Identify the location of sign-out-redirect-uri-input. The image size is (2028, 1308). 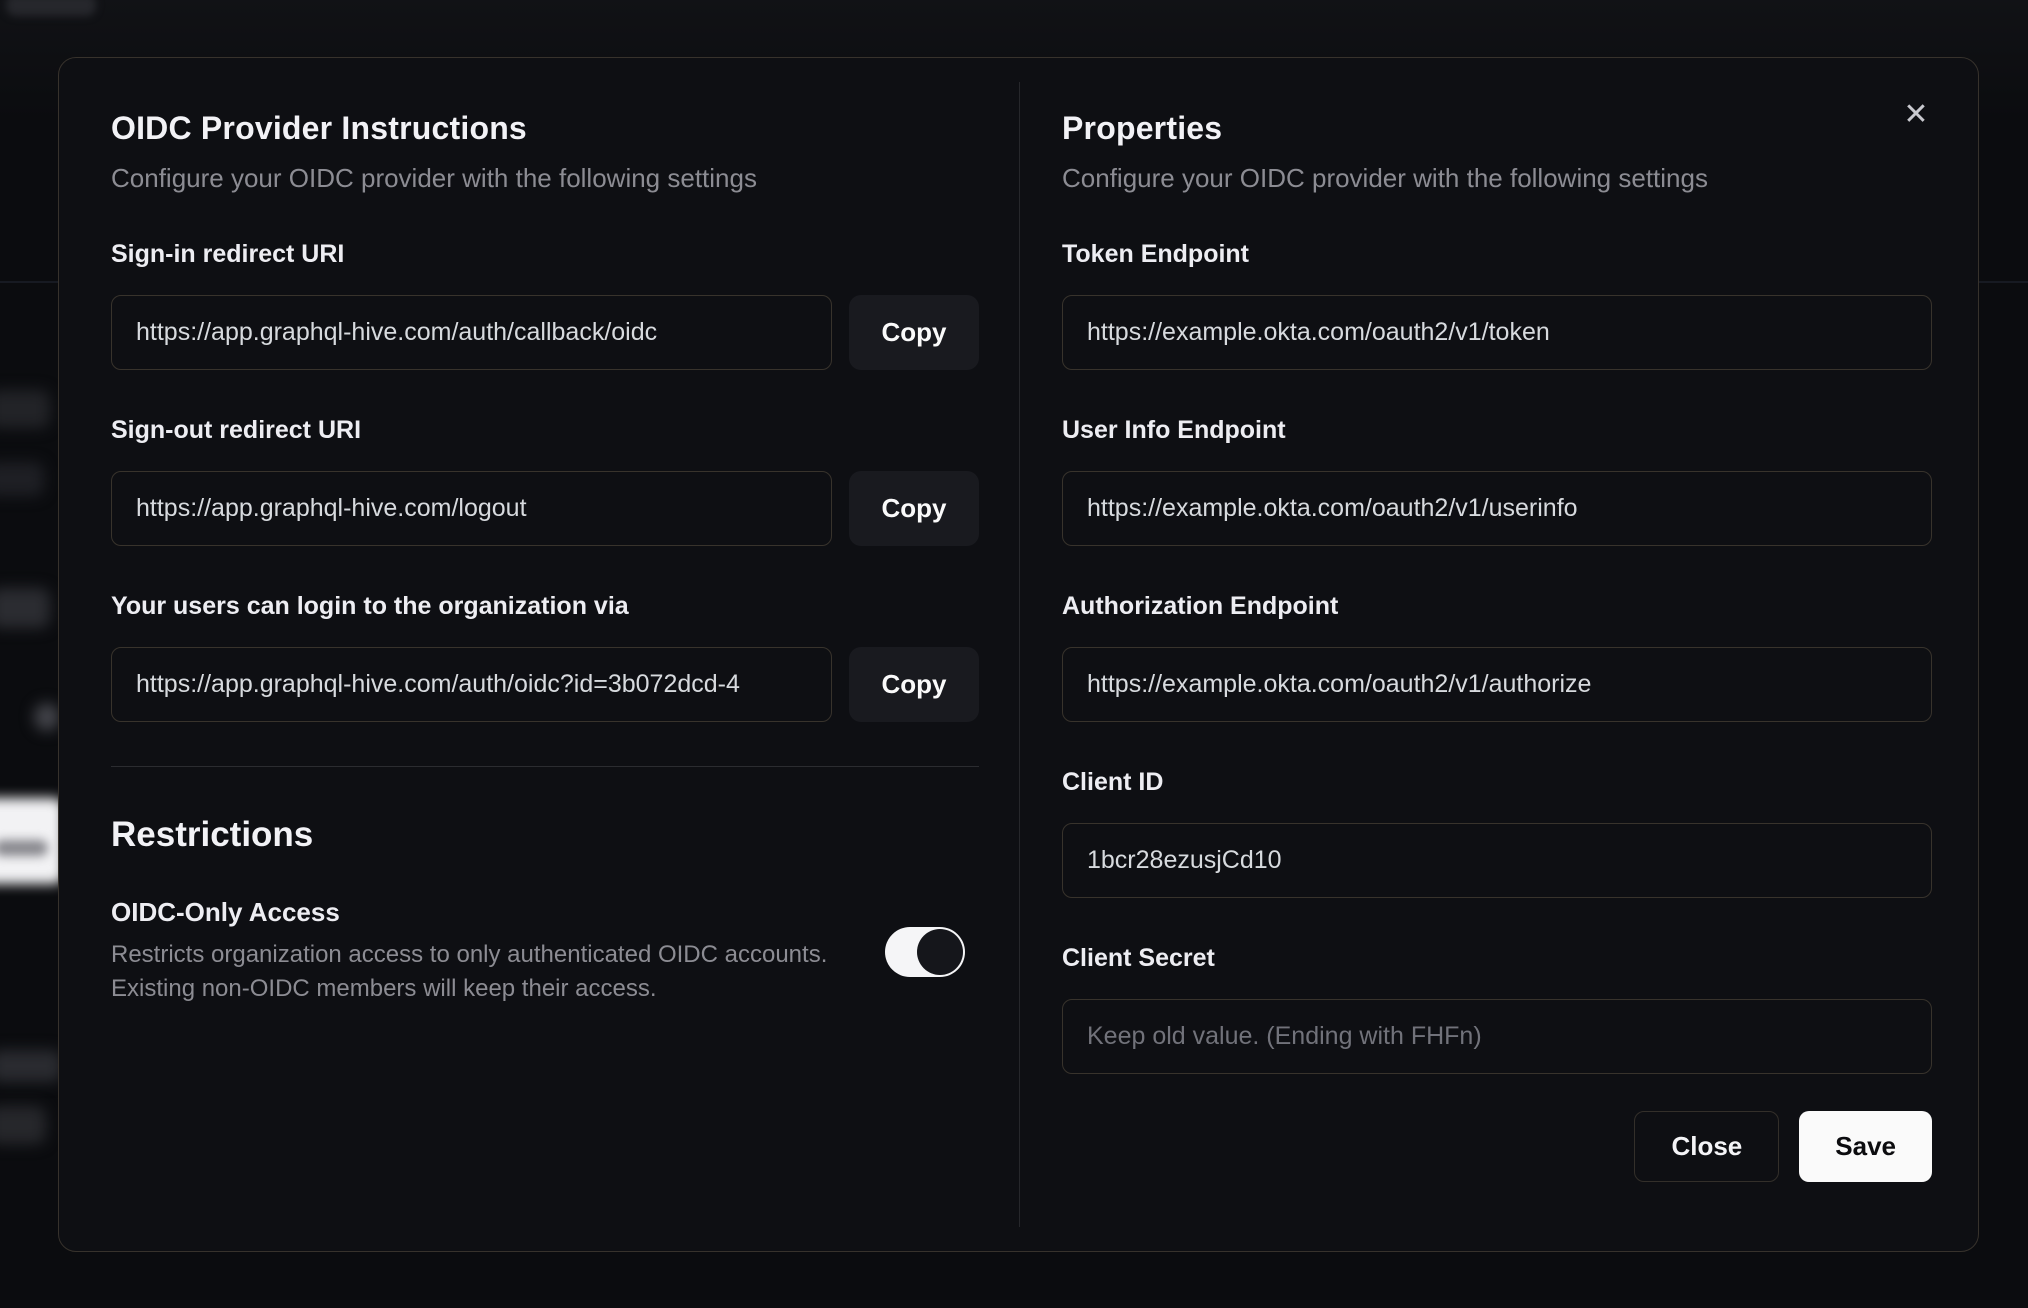
(471, 508).